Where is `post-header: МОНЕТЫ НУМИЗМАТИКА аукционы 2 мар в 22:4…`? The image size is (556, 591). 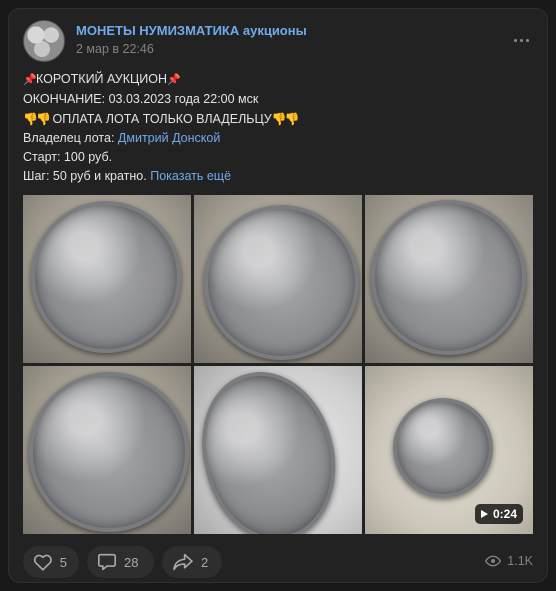 post-header: МОНЕТЫ НУМИЗМАТИКА аукционы 2 мар в 22:4… is located at coordinates (278, 45).